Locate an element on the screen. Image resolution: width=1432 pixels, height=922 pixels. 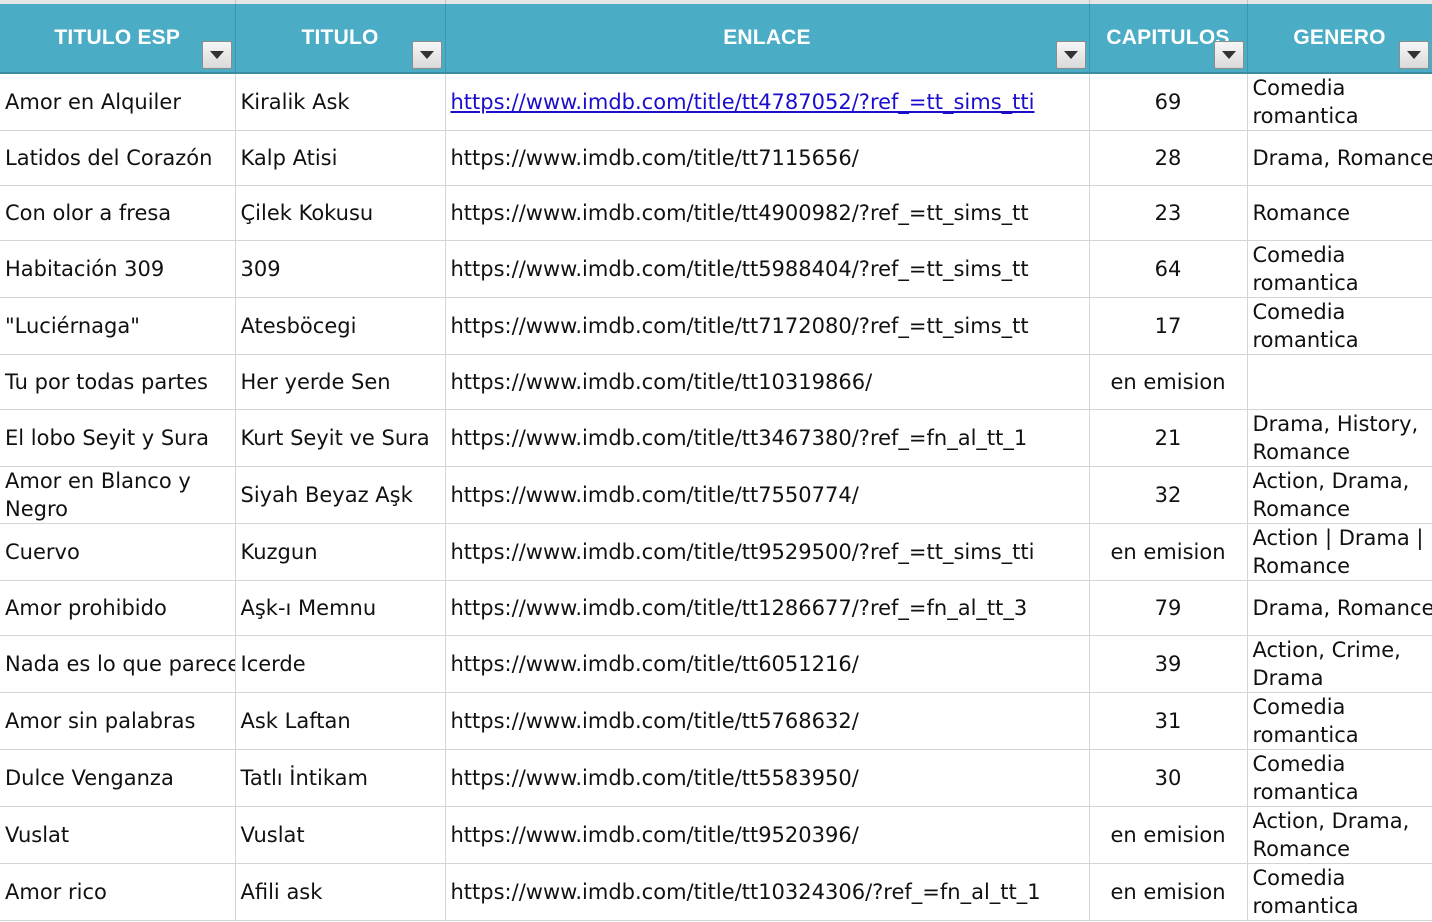
cell-titulo: 309 is located at coordinates (340, 269).